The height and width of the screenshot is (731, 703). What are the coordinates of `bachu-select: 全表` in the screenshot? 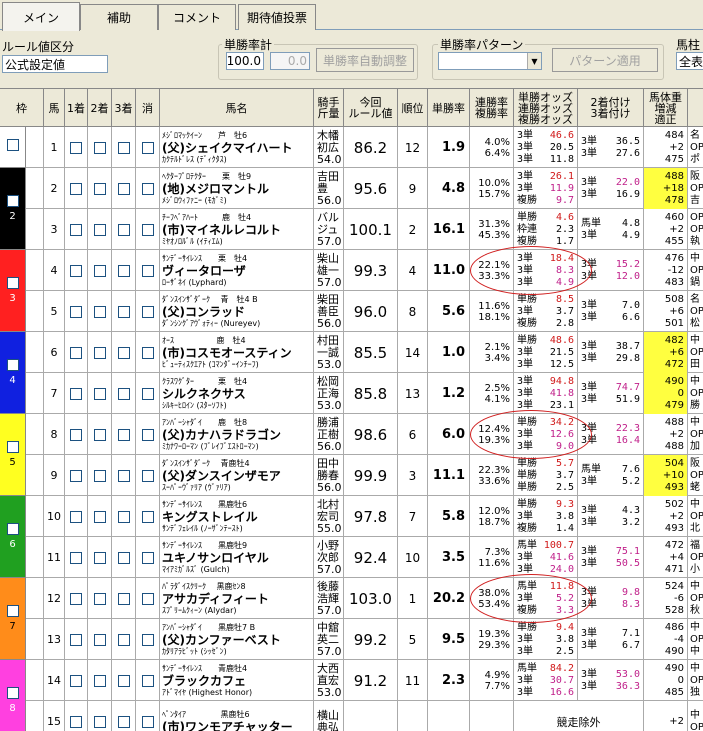 It's located at (689, 61).